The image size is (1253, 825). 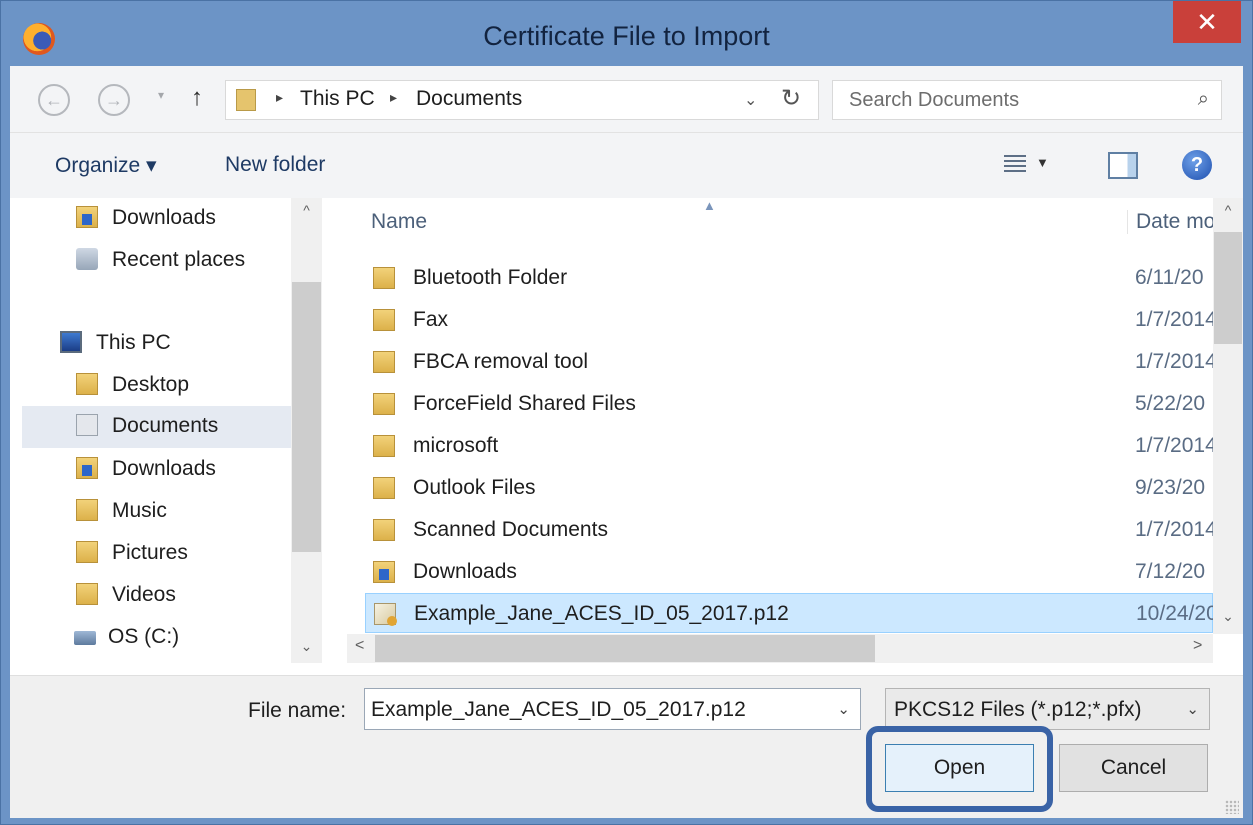 I want to click on file-list-horizontal-scrollbar: < >, so click(x=780, y=648).